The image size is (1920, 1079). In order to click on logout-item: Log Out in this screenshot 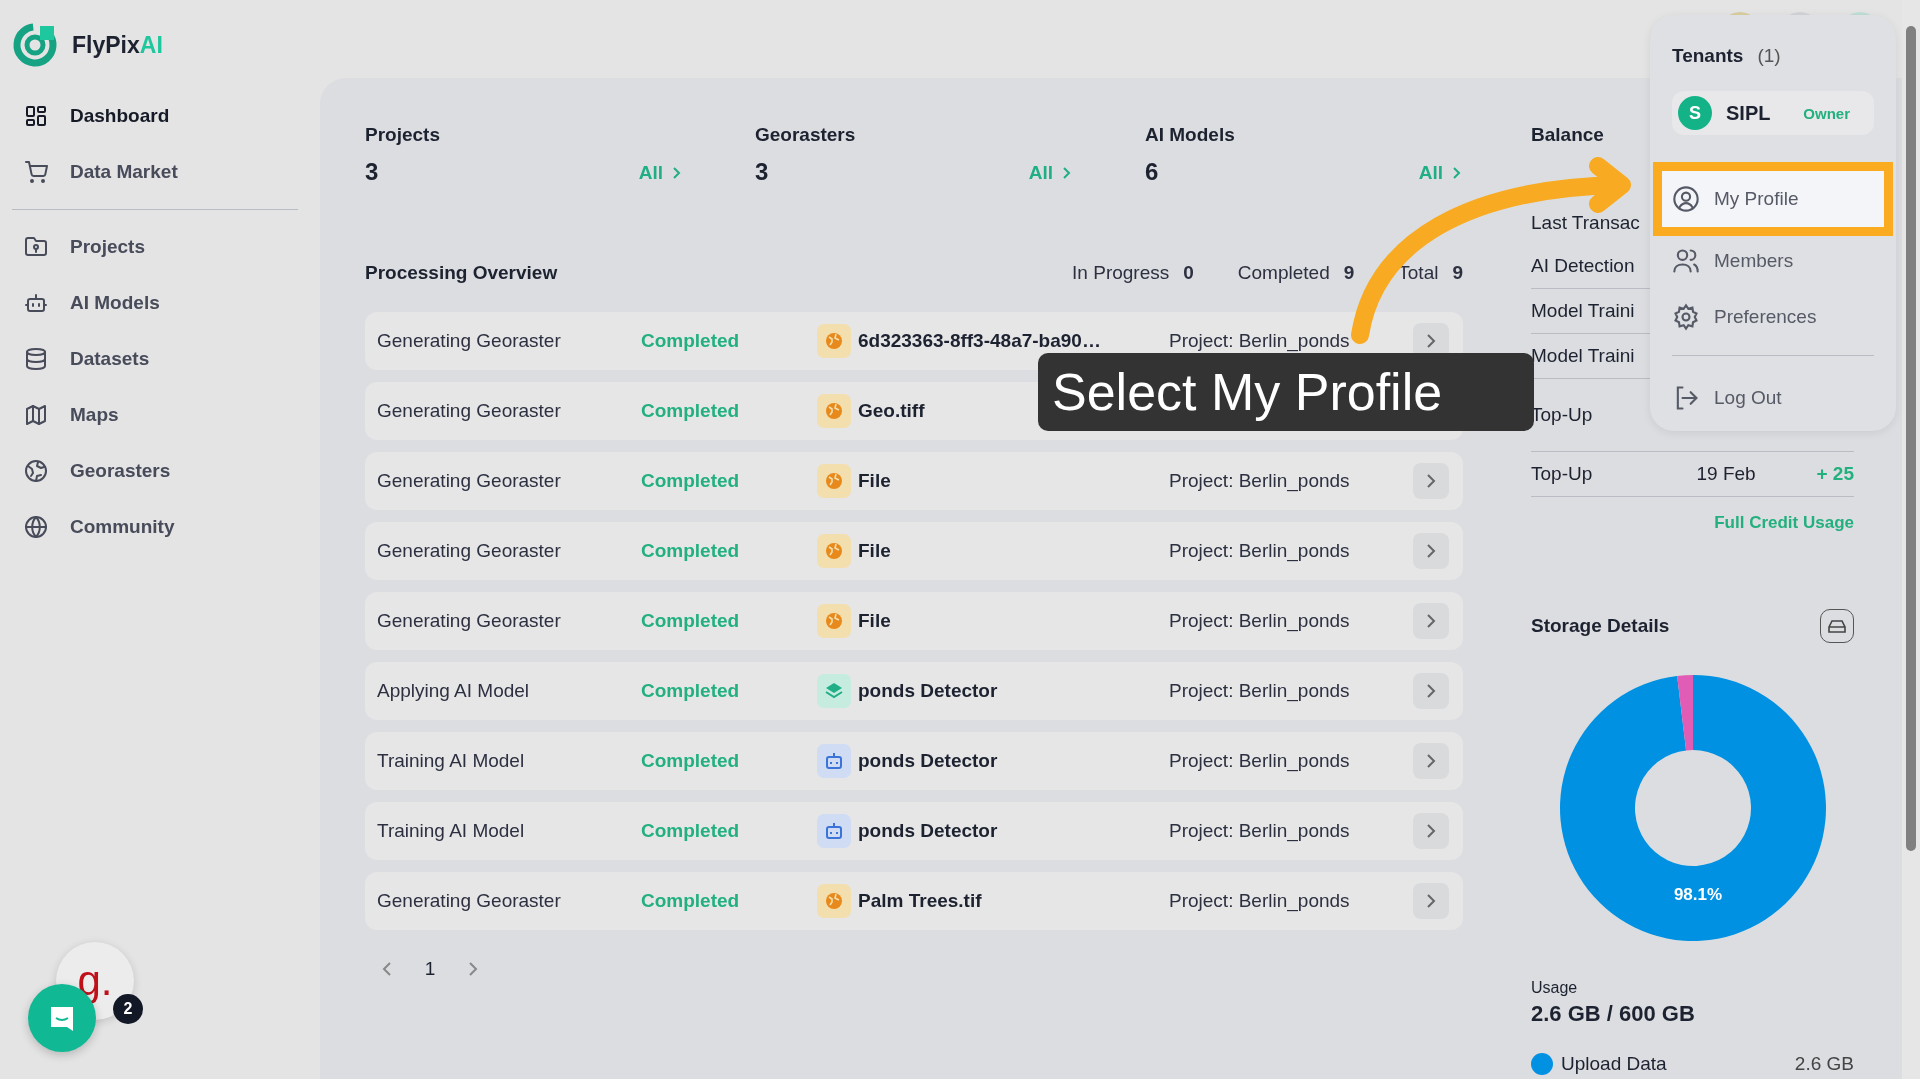, I will do `click(1773, 398)`.